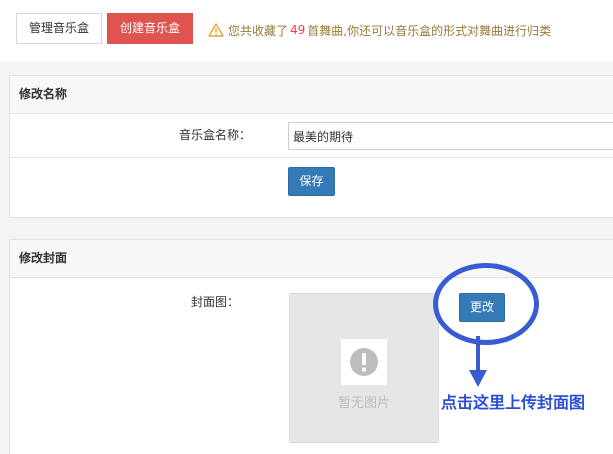 The image size is (613, 454). I want to click on cover-image-label: 封面图：, so click(215, 302).